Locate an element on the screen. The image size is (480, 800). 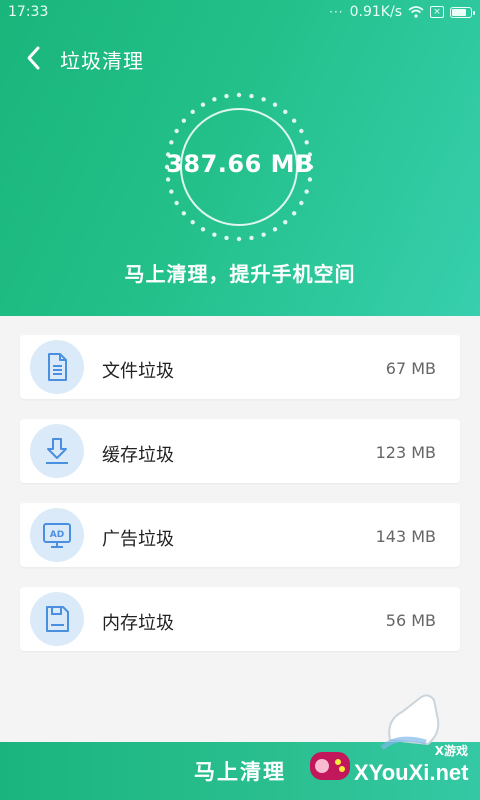
junk-size: 123 MB is located at coordinates (405, 452).